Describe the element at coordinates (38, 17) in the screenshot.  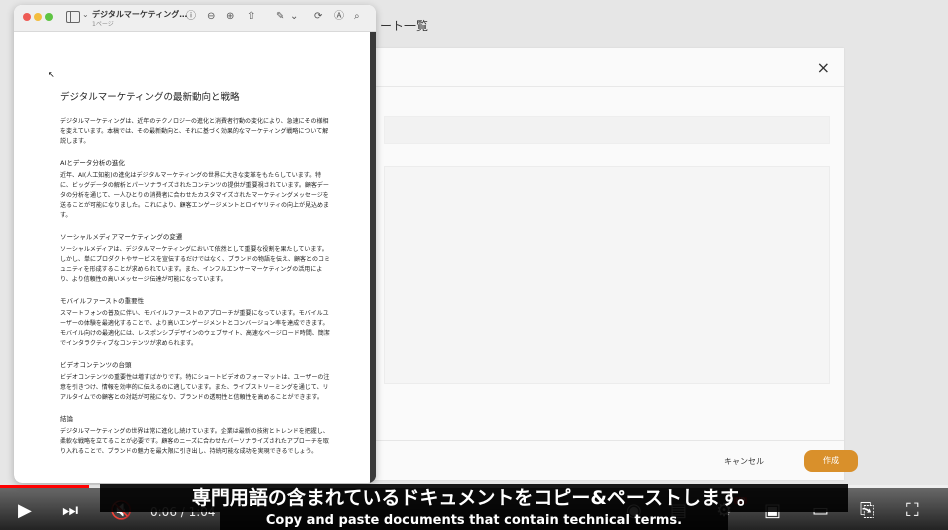
I see `minimize-window-button` at that location.